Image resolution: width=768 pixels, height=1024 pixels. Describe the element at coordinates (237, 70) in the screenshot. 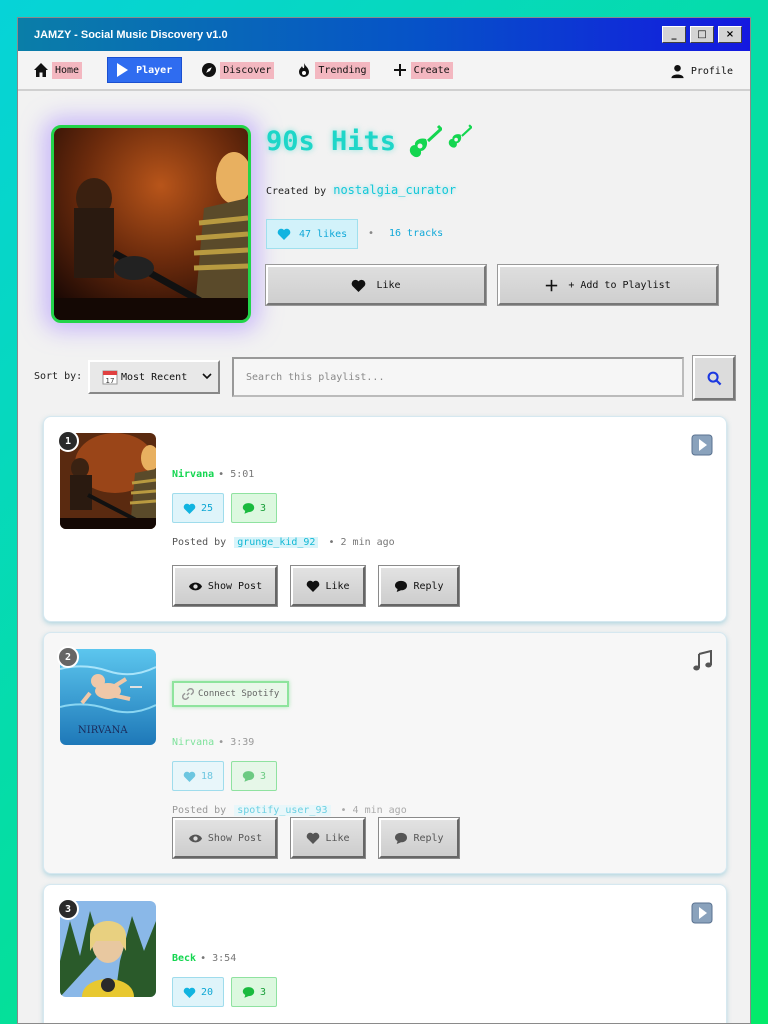

I see `nav-item-discover: Discover` at that location.